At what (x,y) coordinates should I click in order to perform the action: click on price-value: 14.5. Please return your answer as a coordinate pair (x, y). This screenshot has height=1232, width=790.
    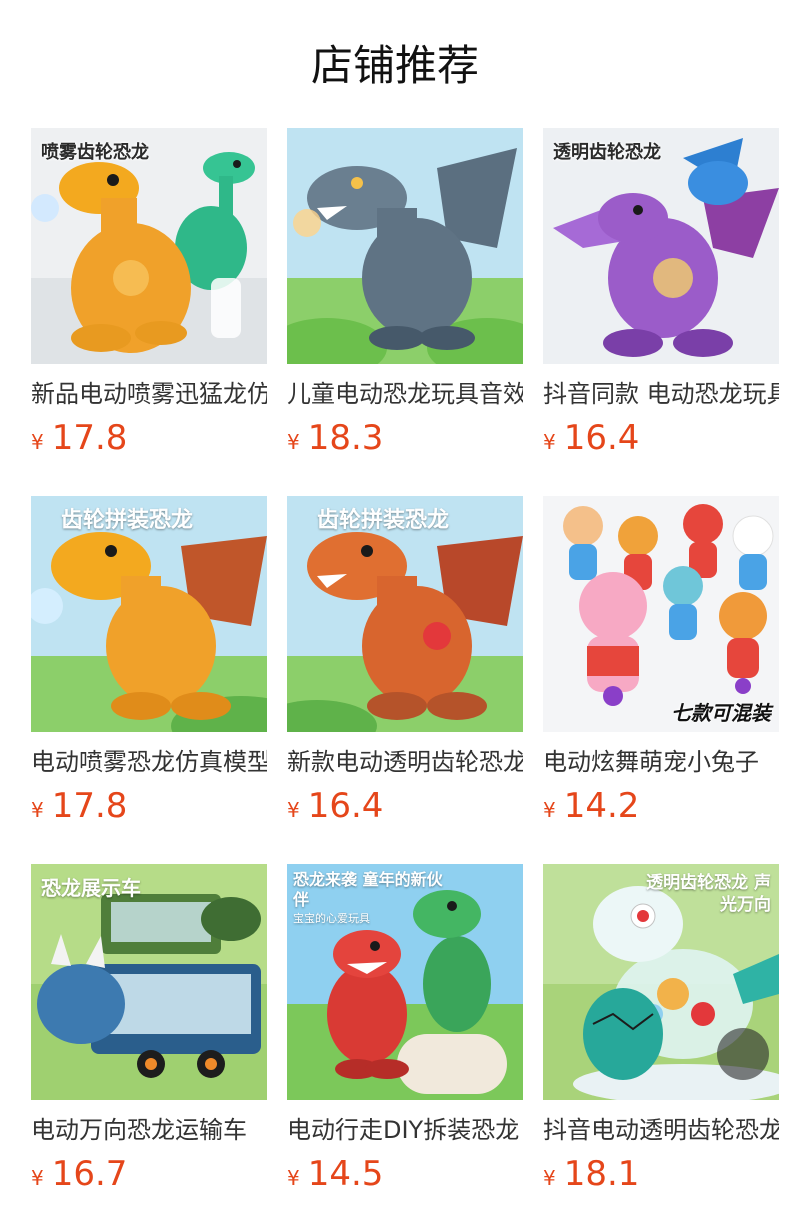
    Looking at the image, I should click on (345, 1174).